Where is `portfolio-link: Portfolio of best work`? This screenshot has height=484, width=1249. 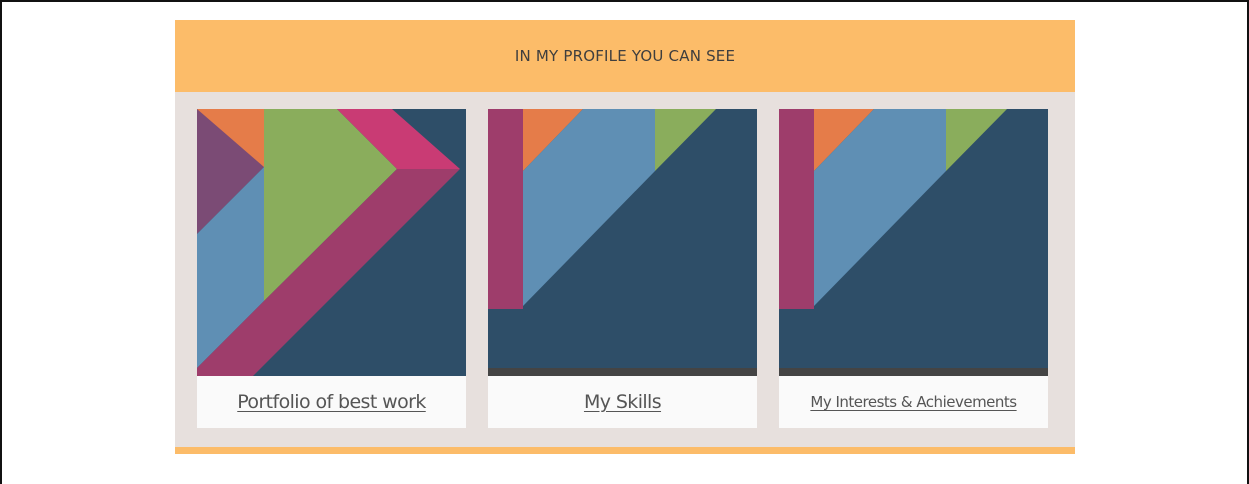
portfolio-link: Portfolio of best work is located at coordinates (331, 402).